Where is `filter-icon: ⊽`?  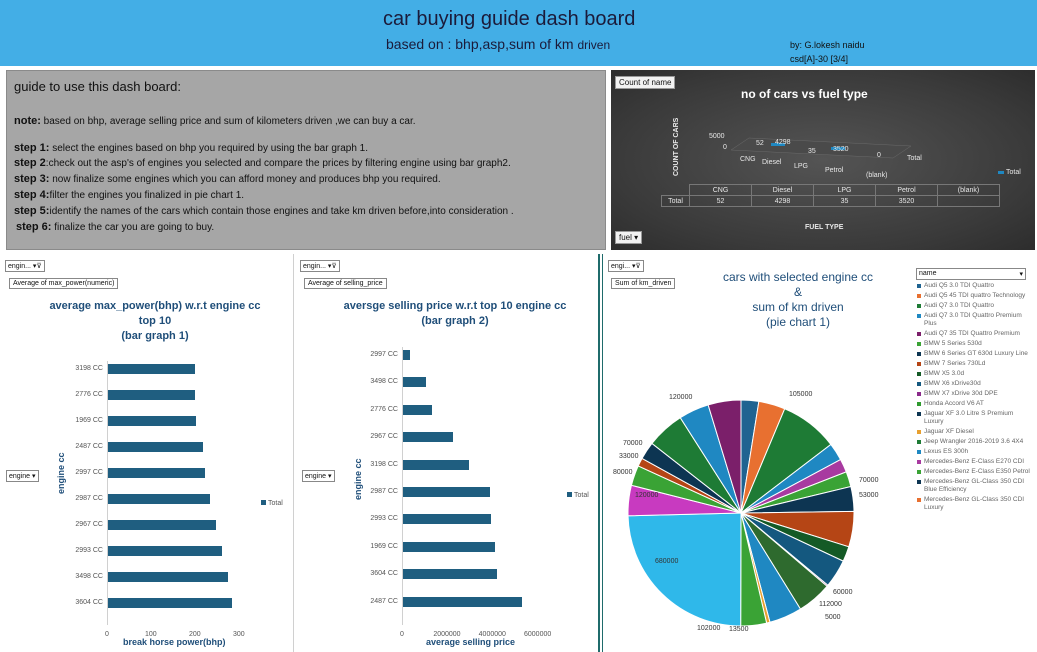
filter-icon: ⊽ is located at coordinates (334, 266).